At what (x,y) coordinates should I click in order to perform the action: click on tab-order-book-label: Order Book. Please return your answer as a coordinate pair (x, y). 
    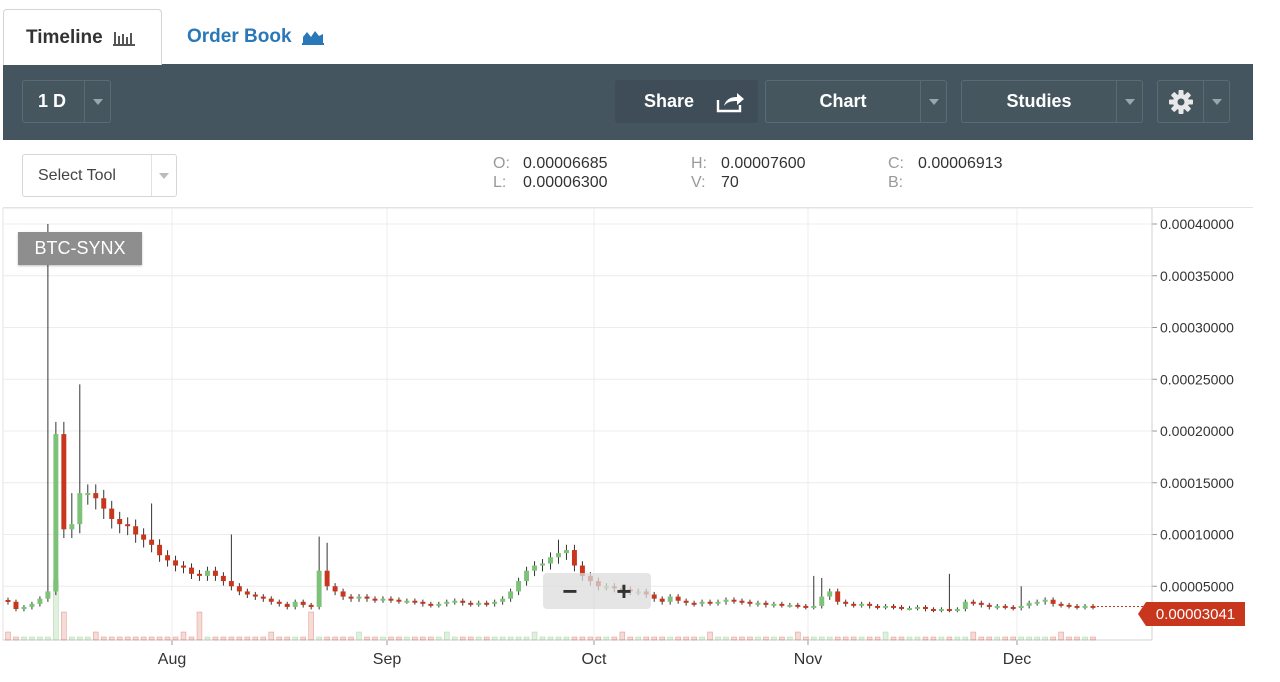
    Looking at the image, I should click on (239, 36).